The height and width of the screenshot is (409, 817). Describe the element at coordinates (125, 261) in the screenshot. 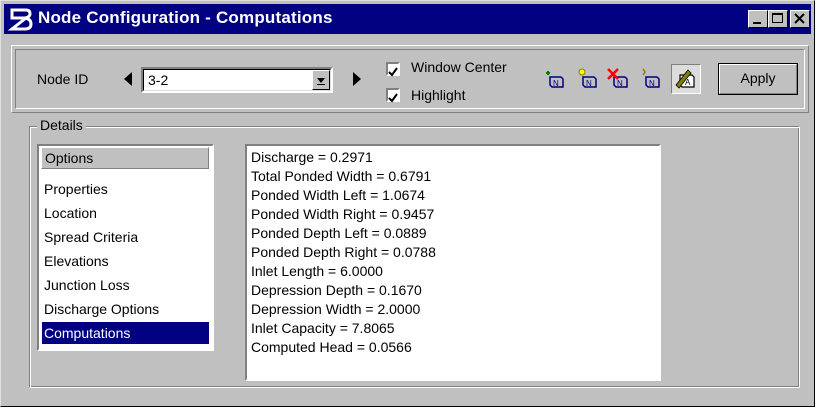

I see `option-elevations: Elevations` at that location.